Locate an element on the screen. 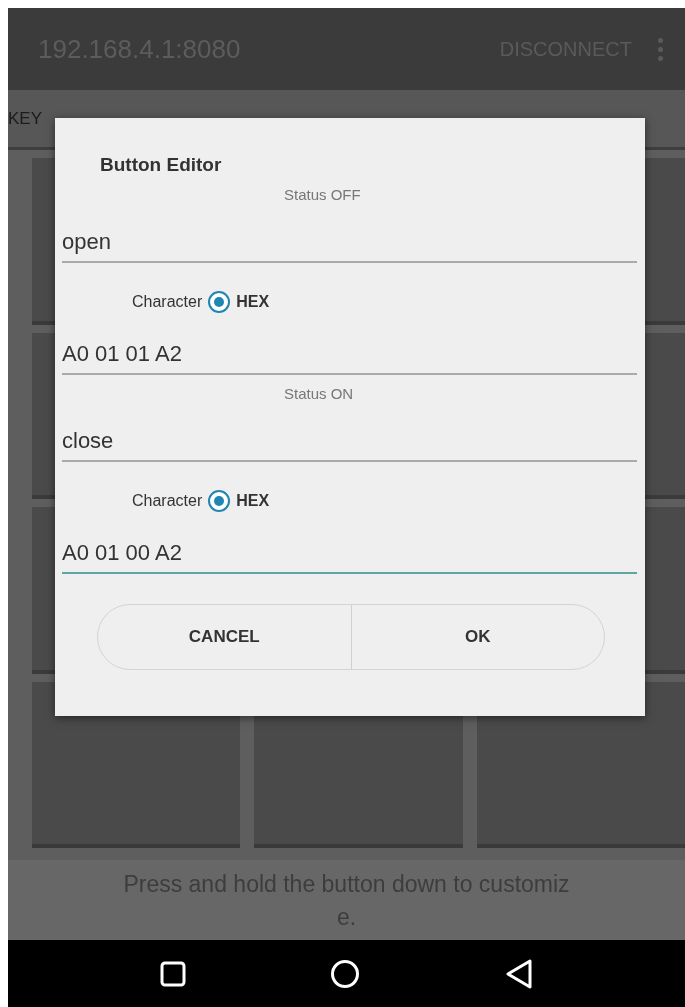  back-icon is located at coordinates (518, 973).